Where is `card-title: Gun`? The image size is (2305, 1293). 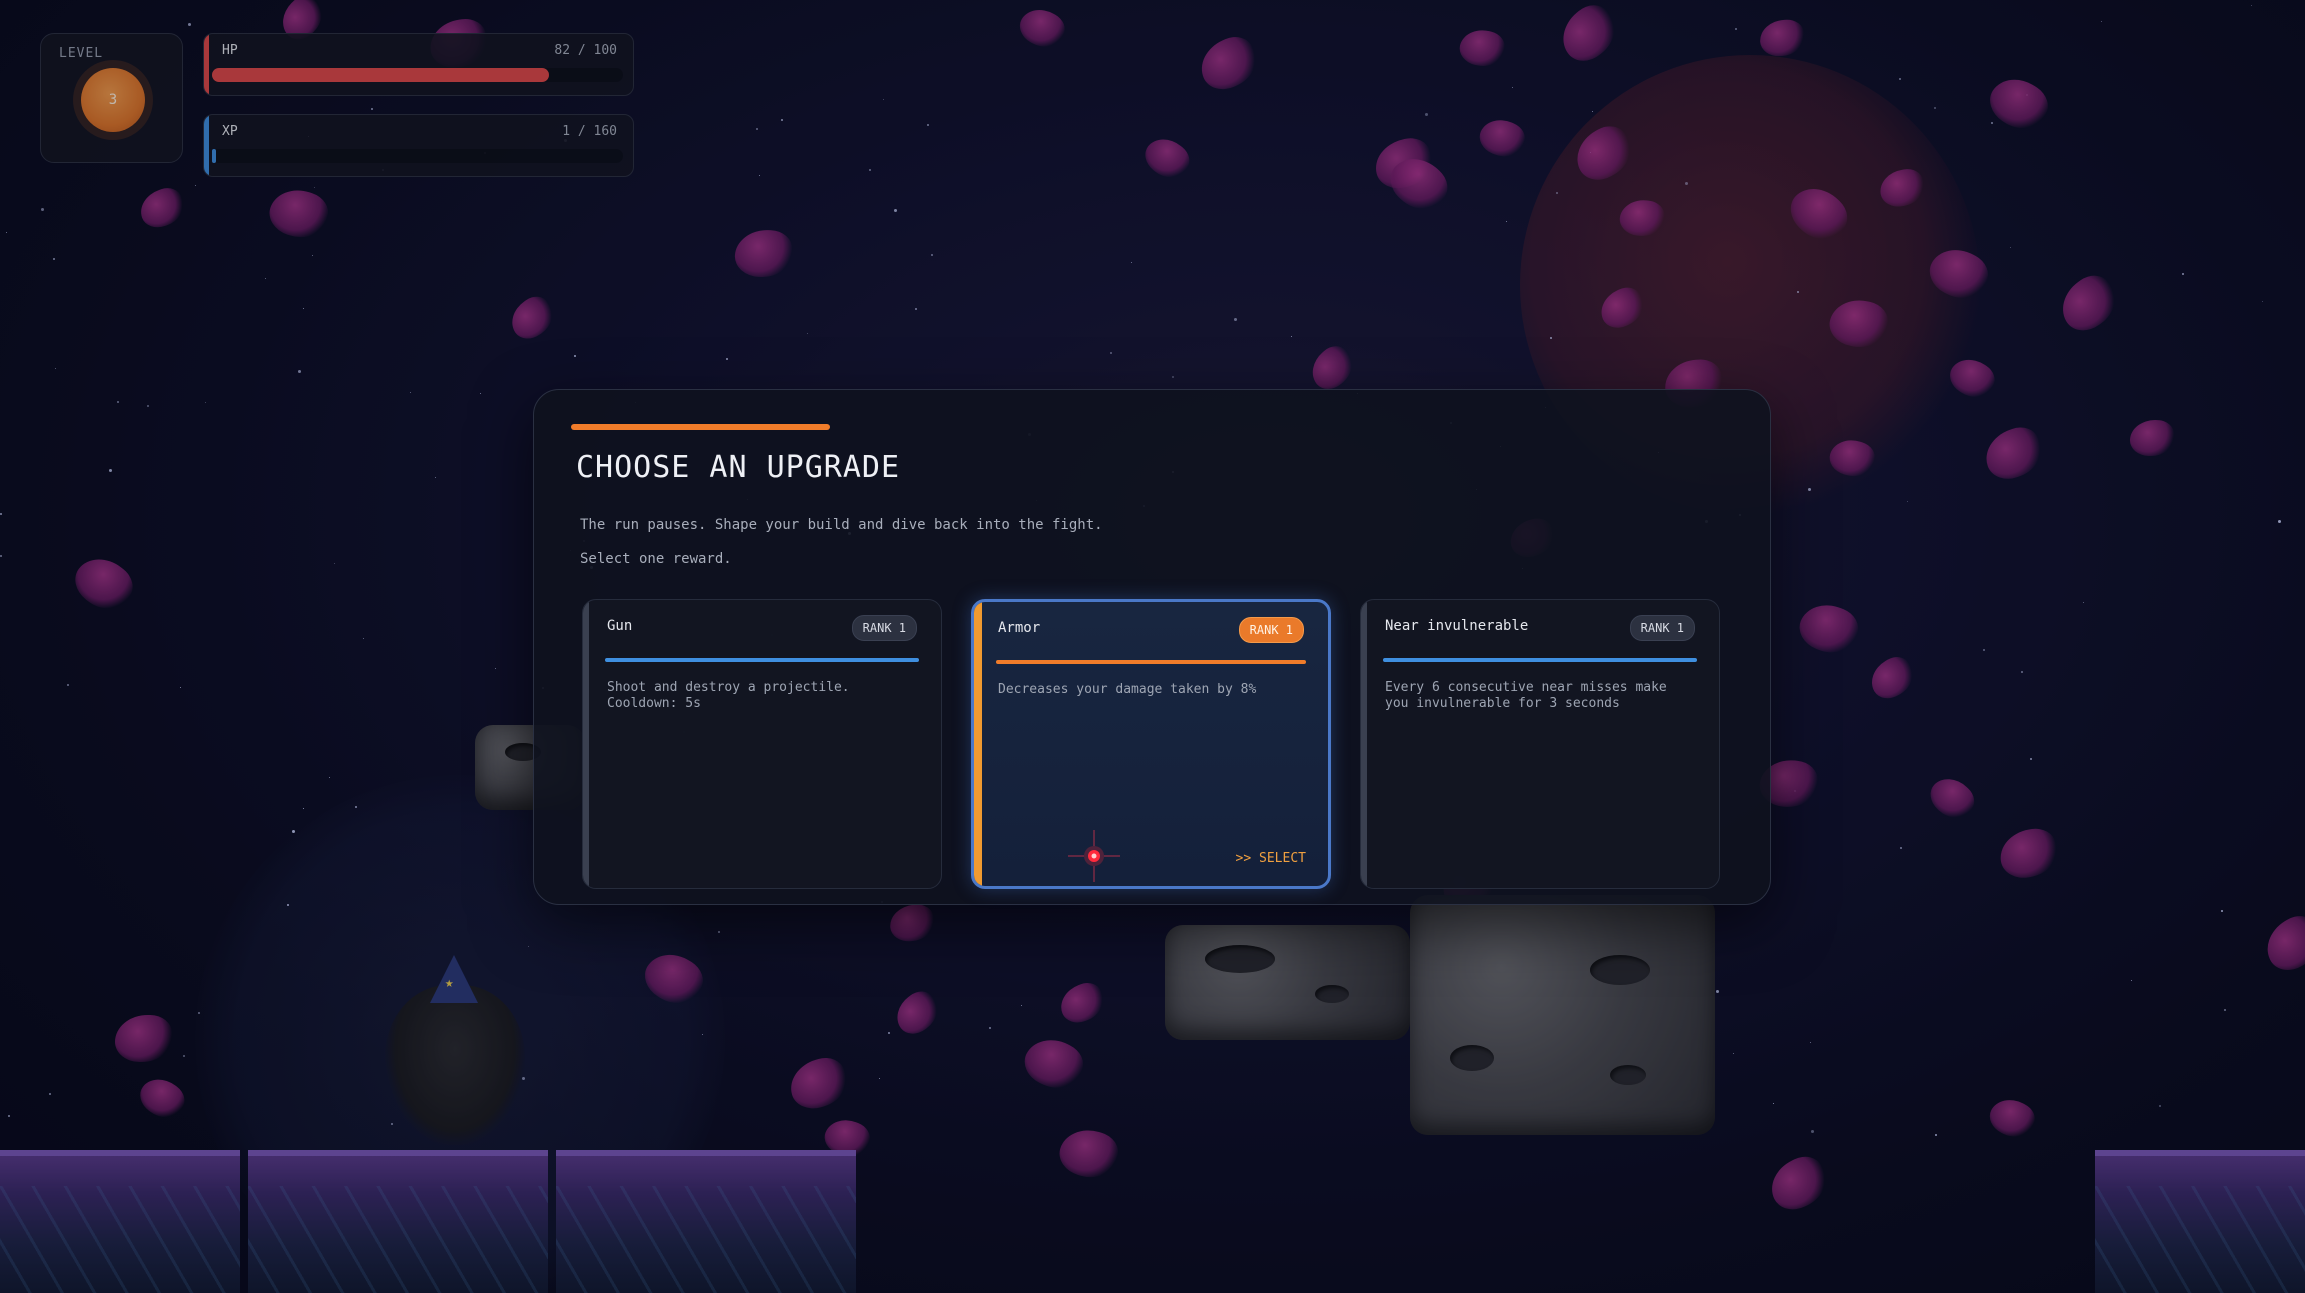
card-title: Gun is located at coordinates (620, 626).